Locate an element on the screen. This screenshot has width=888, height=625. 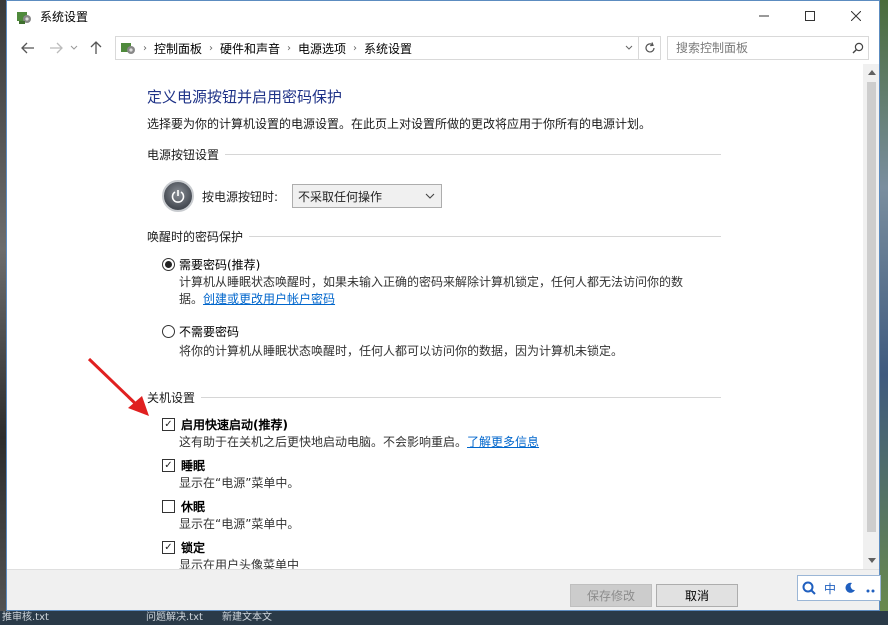
address-history-dropdown is located at coordinates (629, 48).